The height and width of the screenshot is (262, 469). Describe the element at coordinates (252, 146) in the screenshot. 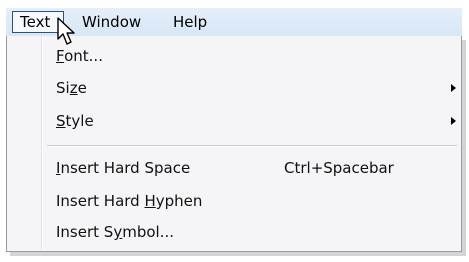

I see `menu-separator` at that location.